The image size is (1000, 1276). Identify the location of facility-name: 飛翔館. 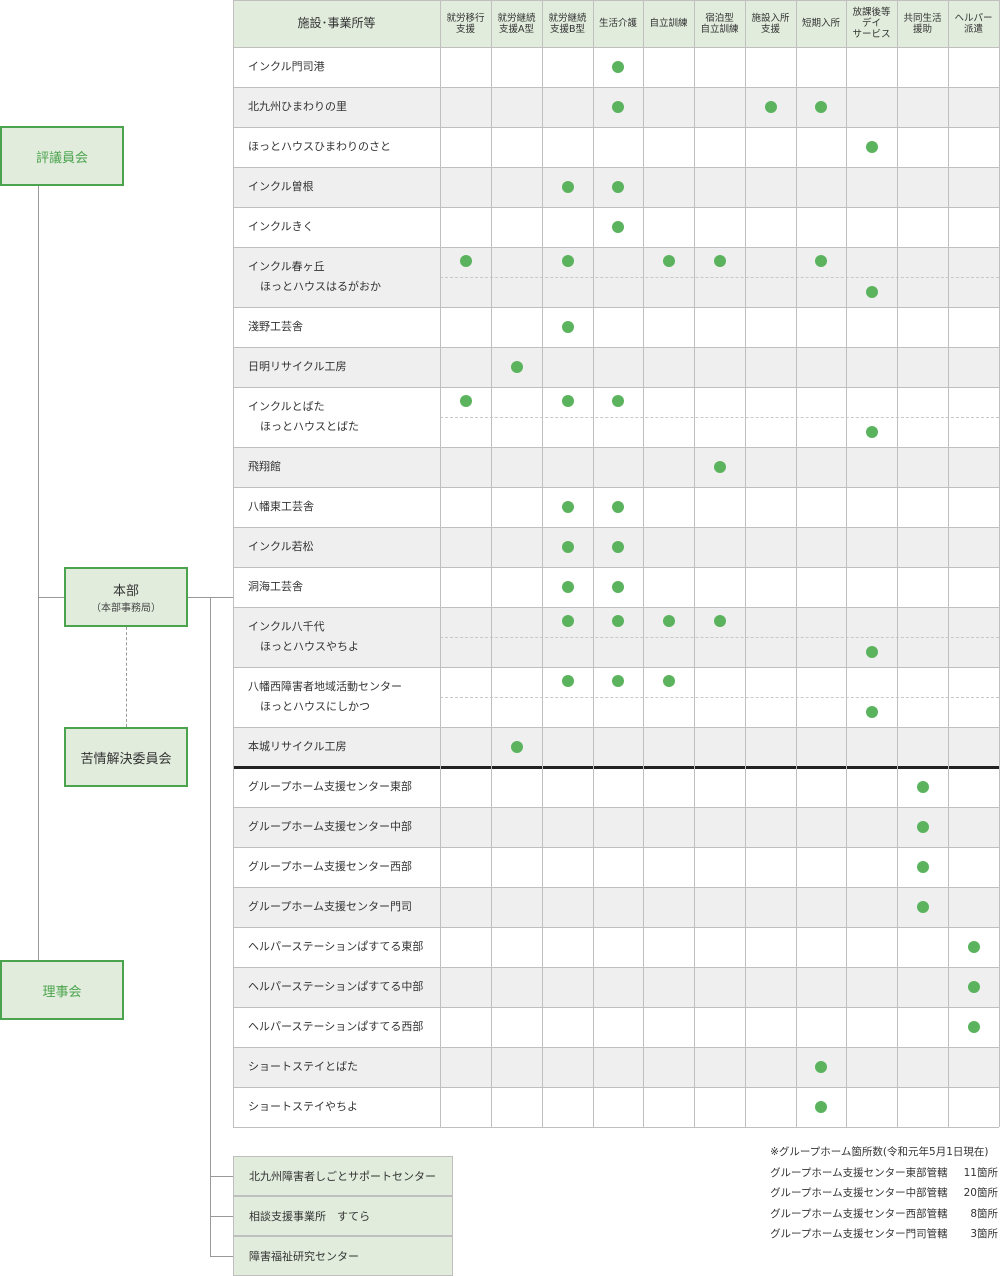
(264, 466).